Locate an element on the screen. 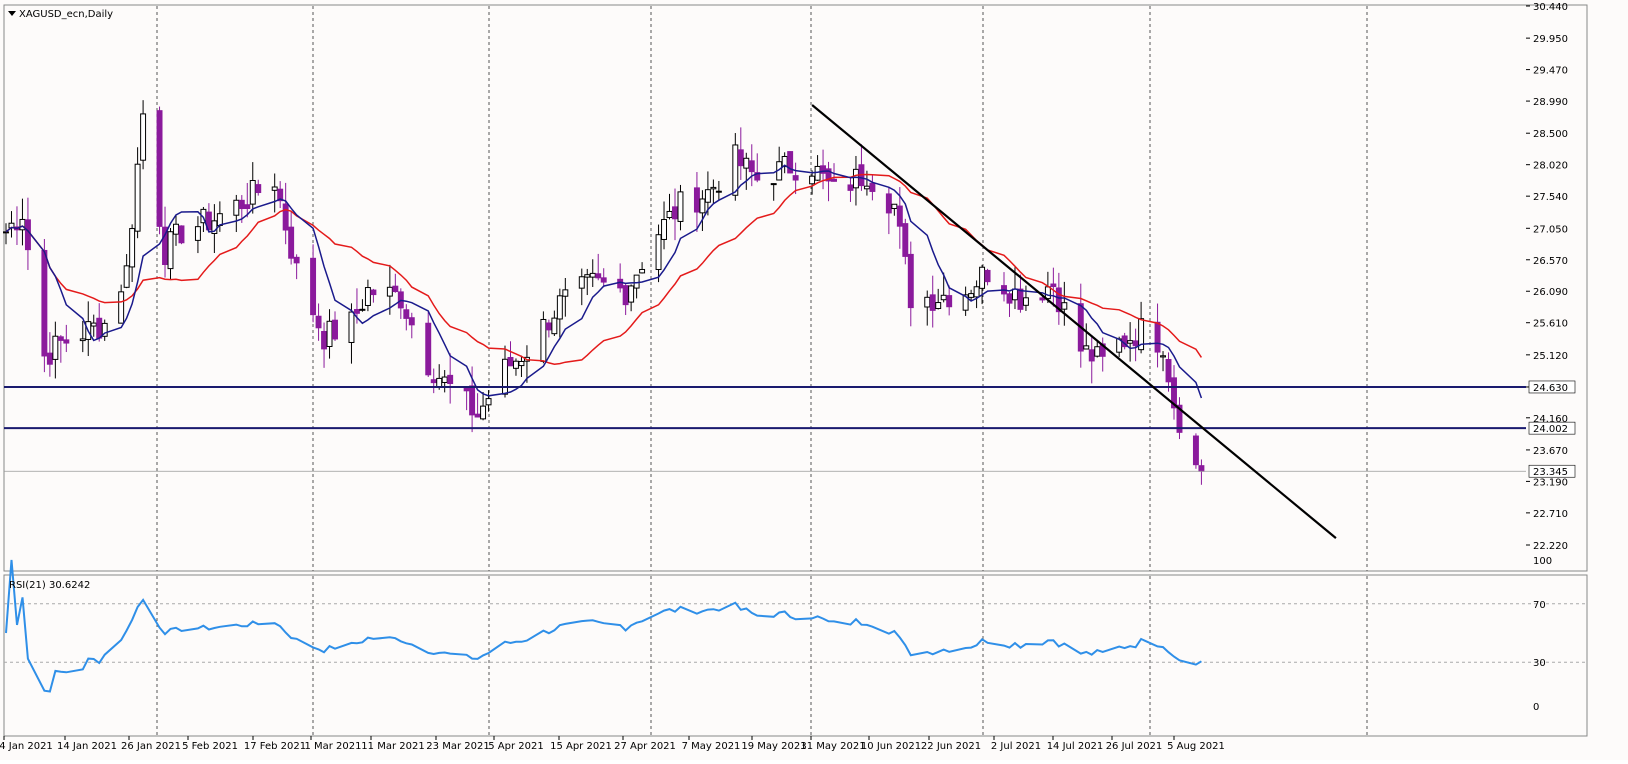  price-tick-label: 27.540 is located at coordinates (1550, 197).